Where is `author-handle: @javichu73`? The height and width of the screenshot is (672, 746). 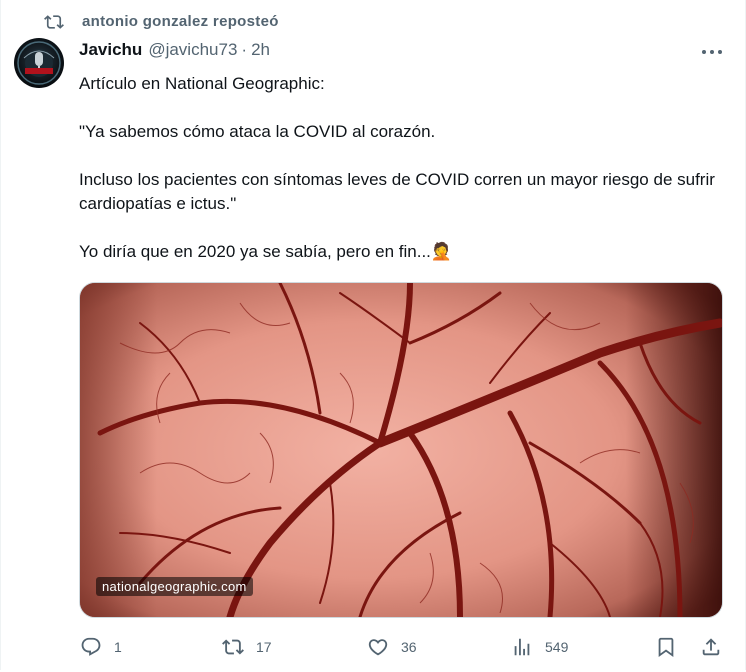 author-handle: @javichu73 is located at coordinates (192, 50).